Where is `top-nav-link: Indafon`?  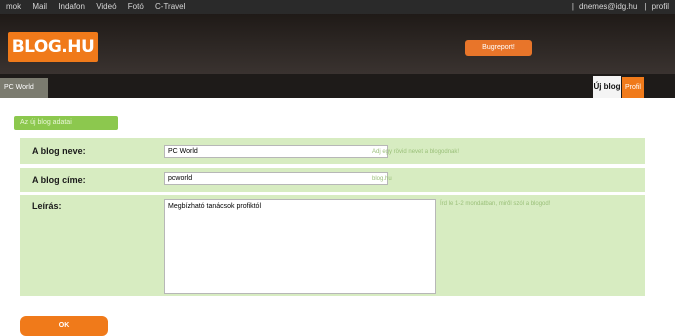 top-nav-link: Indafon is located at coordinates (71, 6).